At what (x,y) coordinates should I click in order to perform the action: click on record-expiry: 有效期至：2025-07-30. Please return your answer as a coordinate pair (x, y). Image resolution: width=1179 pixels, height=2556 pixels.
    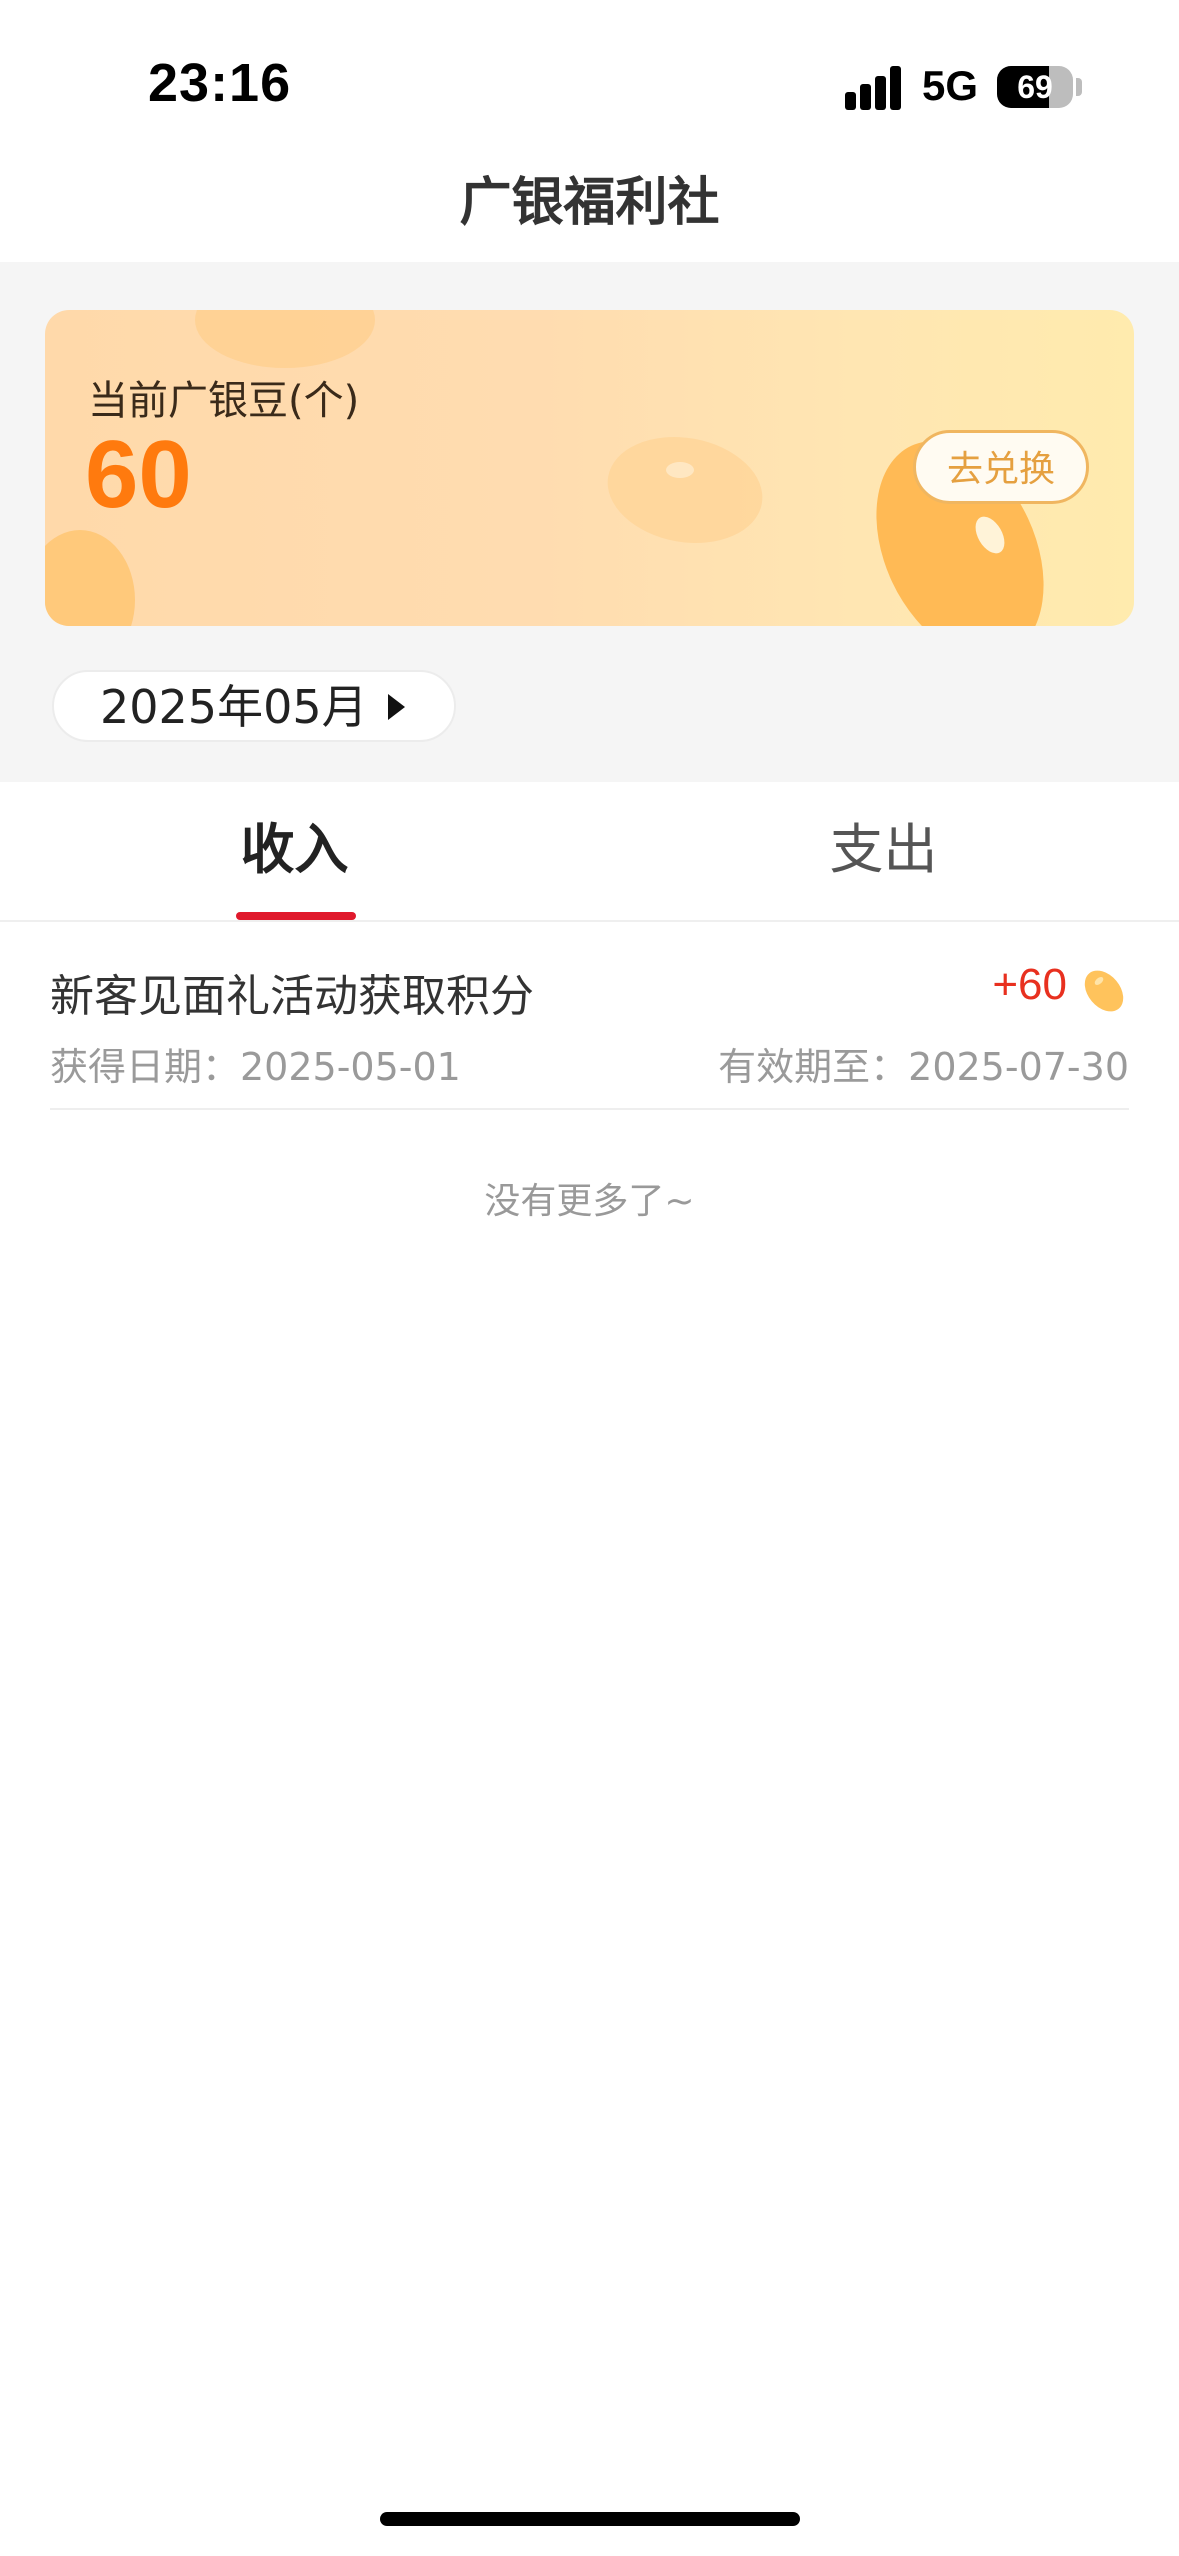
    Looking at the image, I should click on (923, 1067).